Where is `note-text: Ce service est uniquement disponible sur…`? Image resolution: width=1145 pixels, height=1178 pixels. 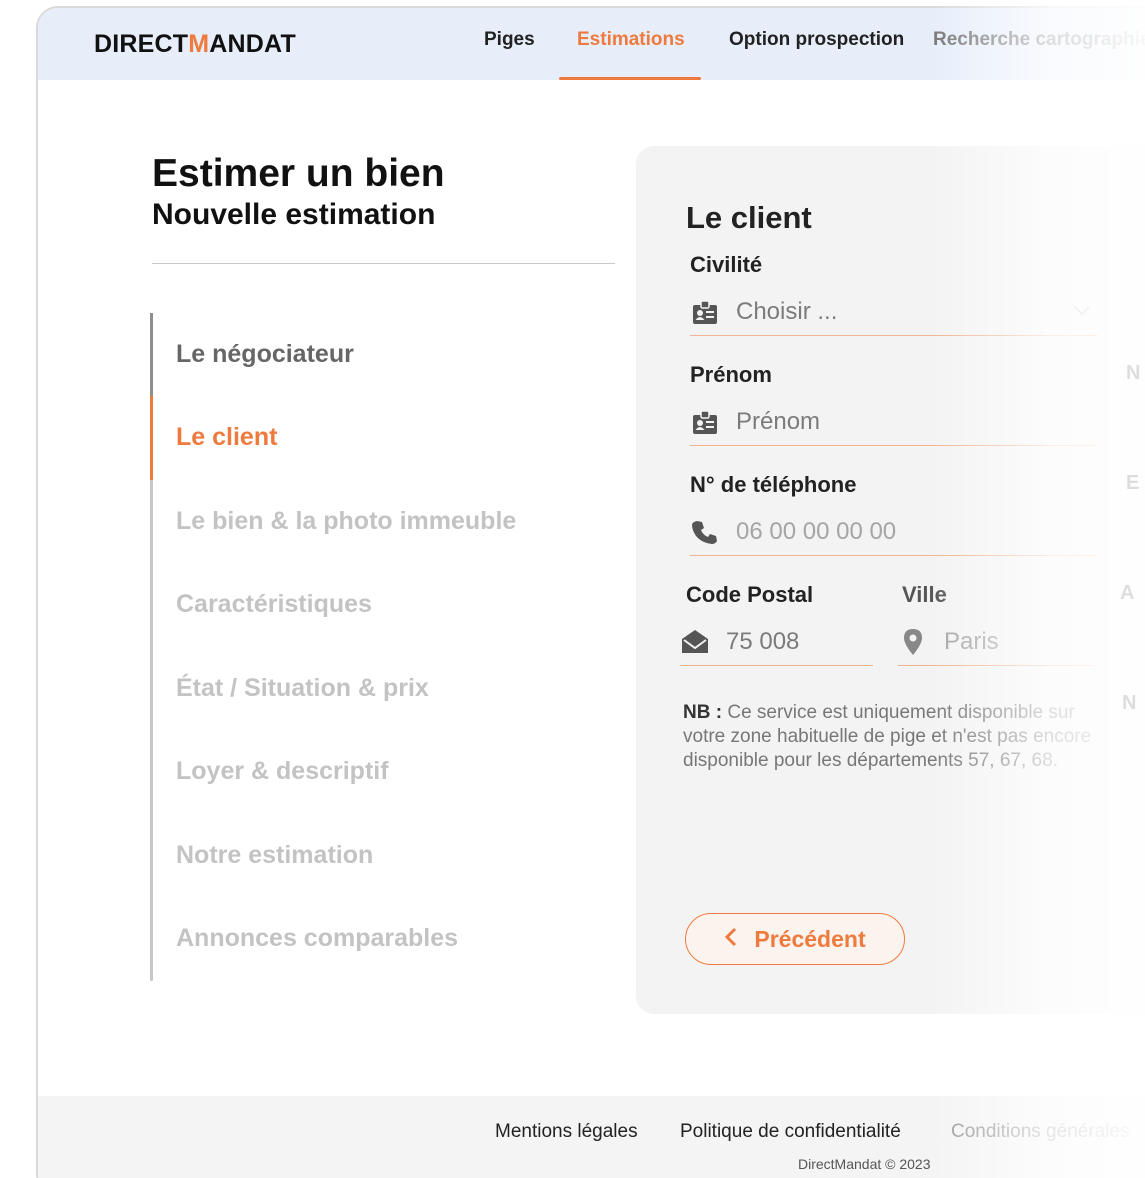 note-text: Ce service est uniquement disponible sur… is located at coordinates (887, 736).